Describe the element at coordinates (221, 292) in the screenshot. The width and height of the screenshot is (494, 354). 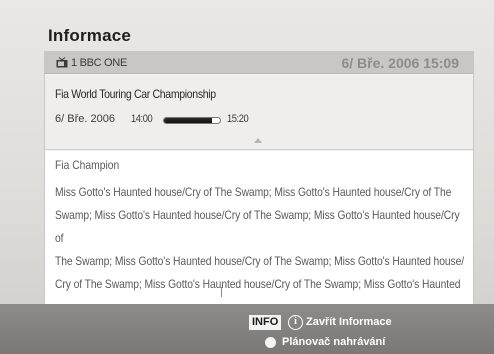
I see `scroll-indicator` at that location.